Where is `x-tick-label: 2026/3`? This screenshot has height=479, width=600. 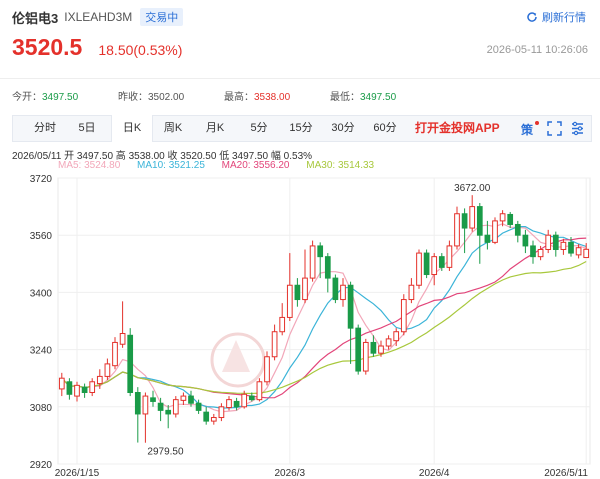
x-tick-label: 2026/3 is located at coordinates (290, 473).